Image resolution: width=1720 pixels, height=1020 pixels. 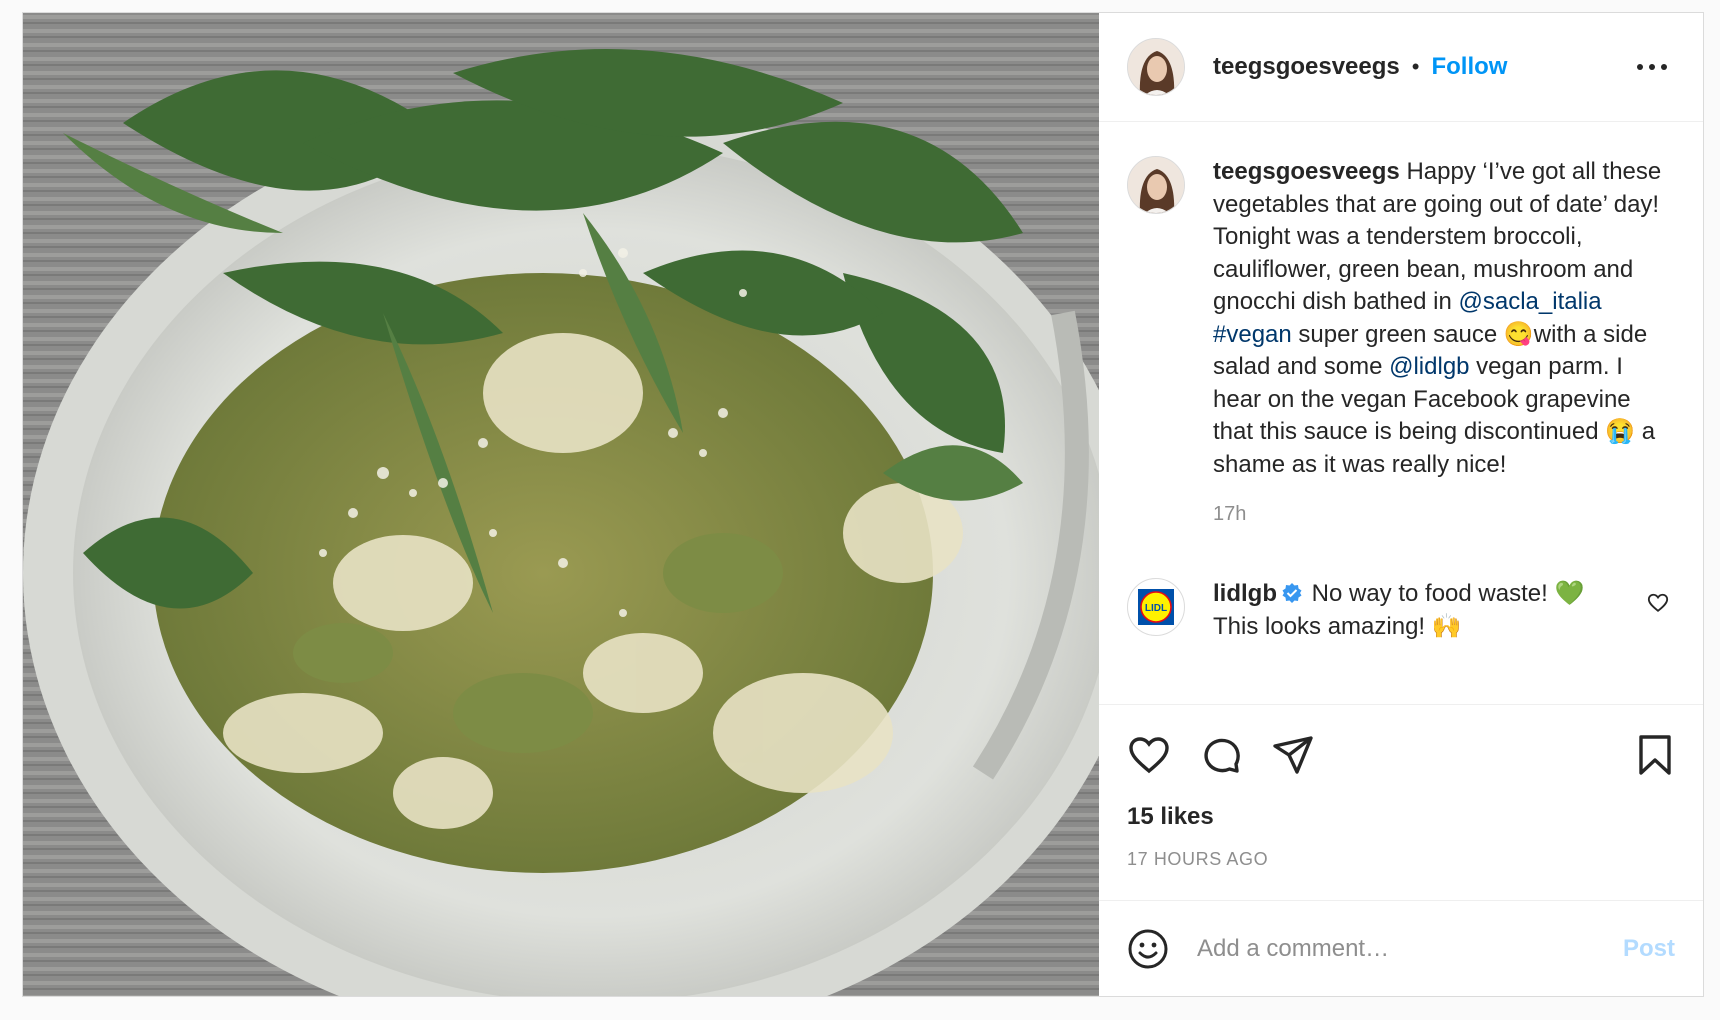 I want to click on user-avatar, so click(x=1156, y=67).